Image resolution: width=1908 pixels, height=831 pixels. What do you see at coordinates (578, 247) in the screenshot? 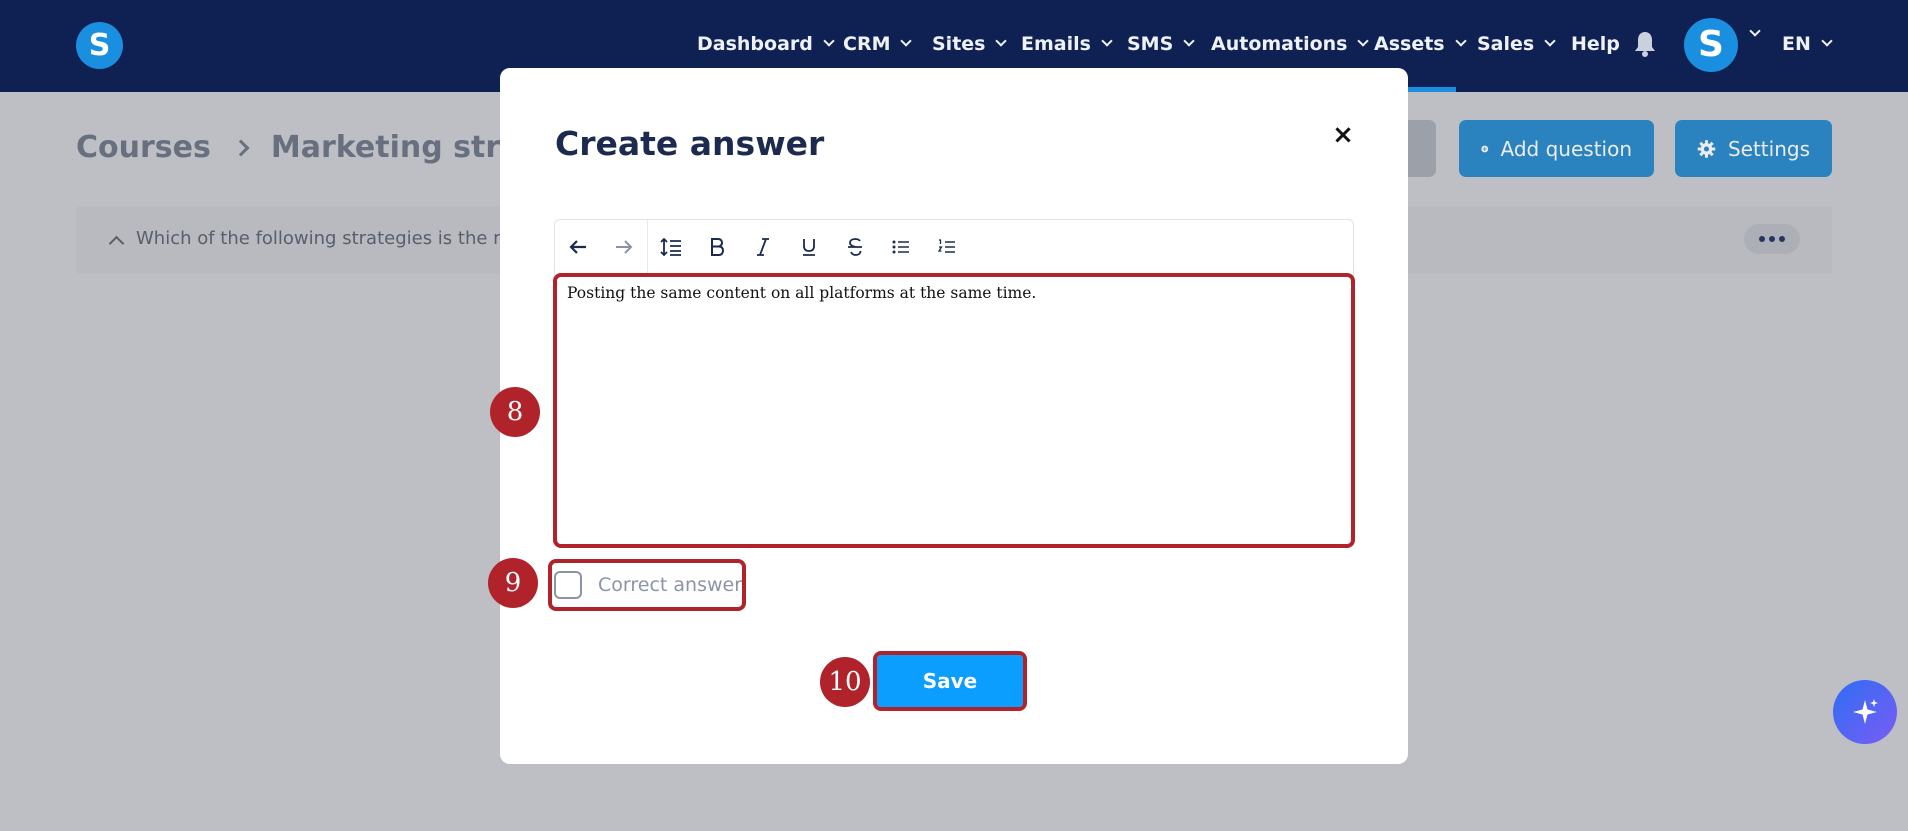
I see `undo-icon` at bounding box center [578, 247].